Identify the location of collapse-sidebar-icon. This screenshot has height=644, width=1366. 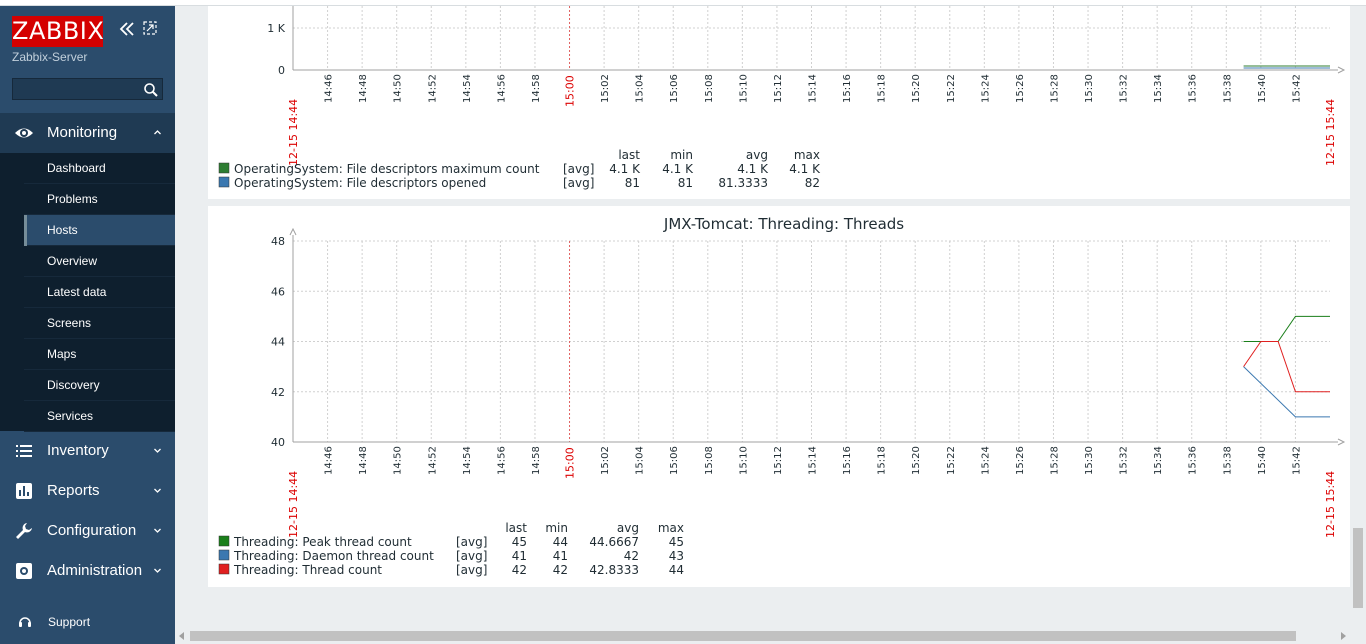
(127, 29).